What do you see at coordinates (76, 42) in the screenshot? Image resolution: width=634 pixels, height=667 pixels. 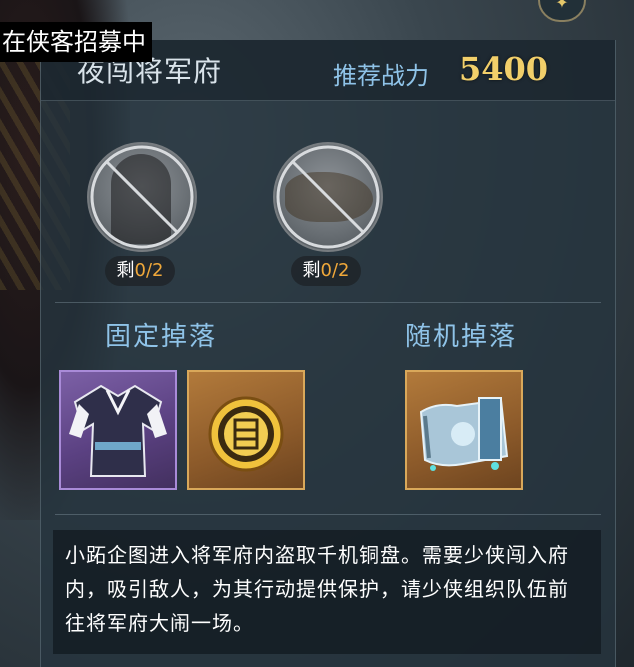 I see `recruit-status-label: 在侠客招募中` at bounding box center [76, 42].